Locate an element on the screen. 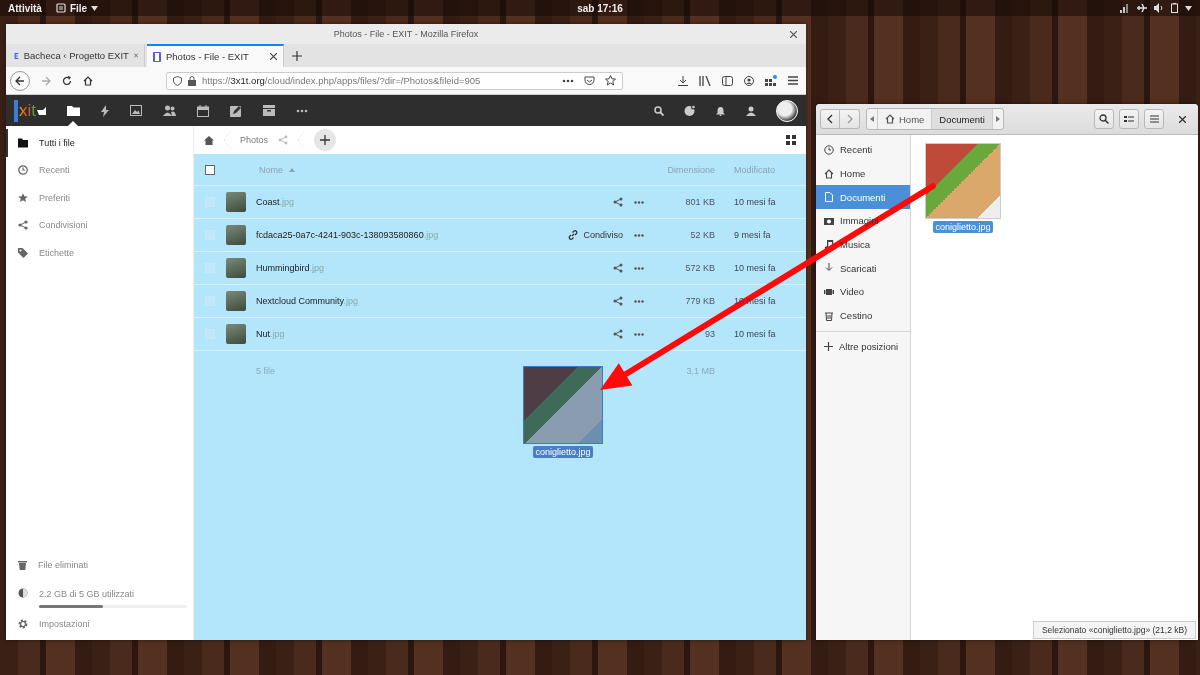 The width and height of the screenshot is (1200, 675). shield-icon is located at coordinates (177, 80).